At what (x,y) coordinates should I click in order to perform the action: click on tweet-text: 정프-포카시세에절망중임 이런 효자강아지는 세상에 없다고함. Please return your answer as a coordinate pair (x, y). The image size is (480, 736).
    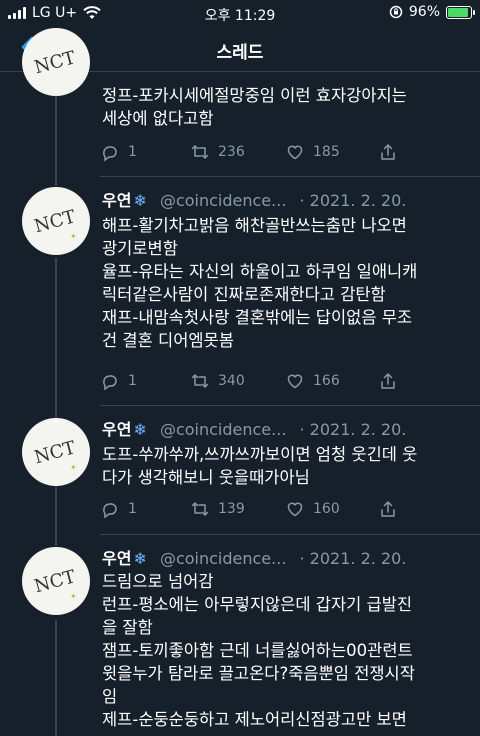
    Looking at the image, I should click on (254, 107).